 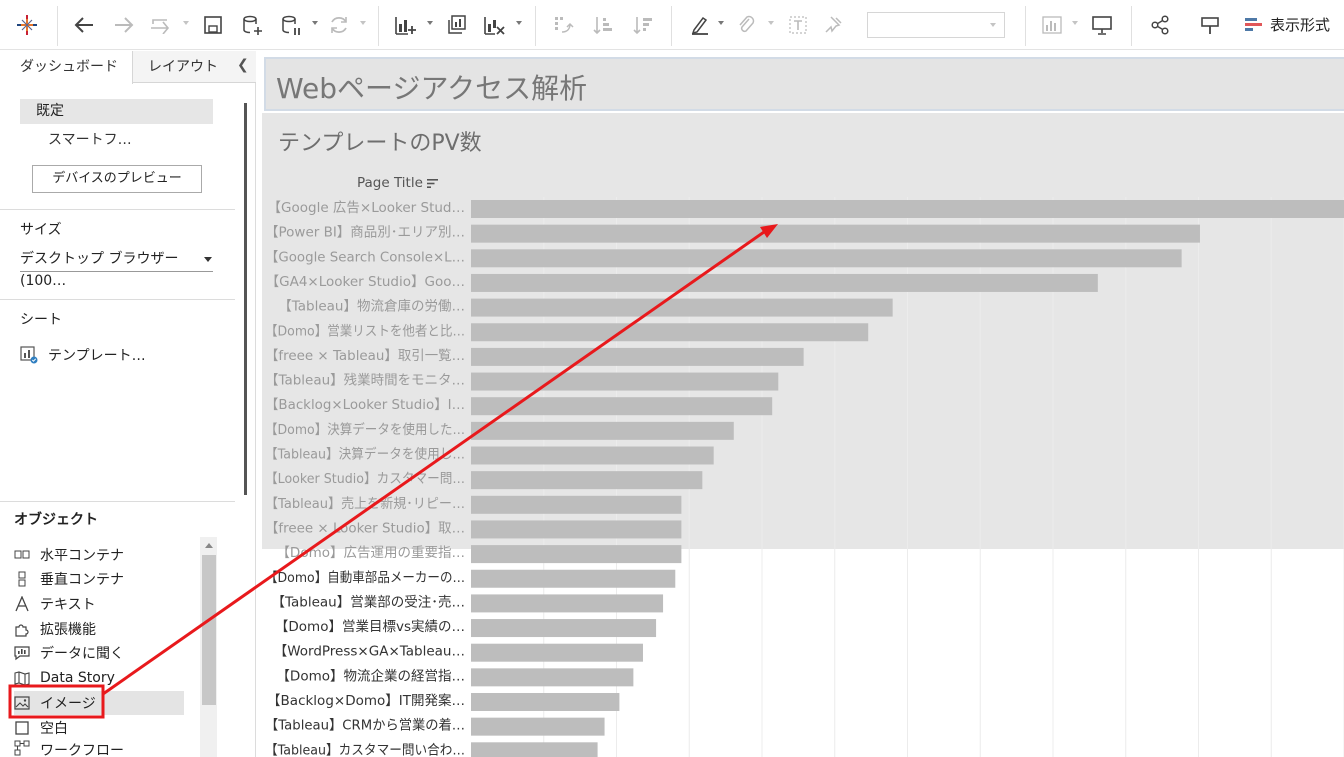 I want to click on replay-icon, so click(x=161, y=25).